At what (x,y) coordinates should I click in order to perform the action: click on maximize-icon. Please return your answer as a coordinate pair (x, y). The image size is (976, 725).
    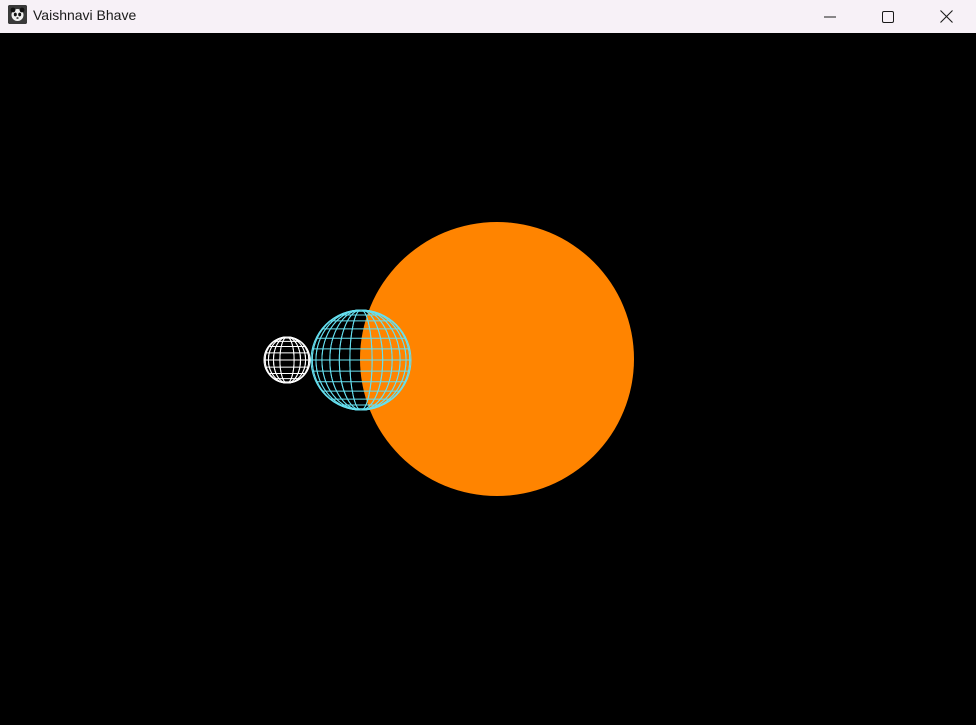
    Looking at the image, I should click on (888, 16).